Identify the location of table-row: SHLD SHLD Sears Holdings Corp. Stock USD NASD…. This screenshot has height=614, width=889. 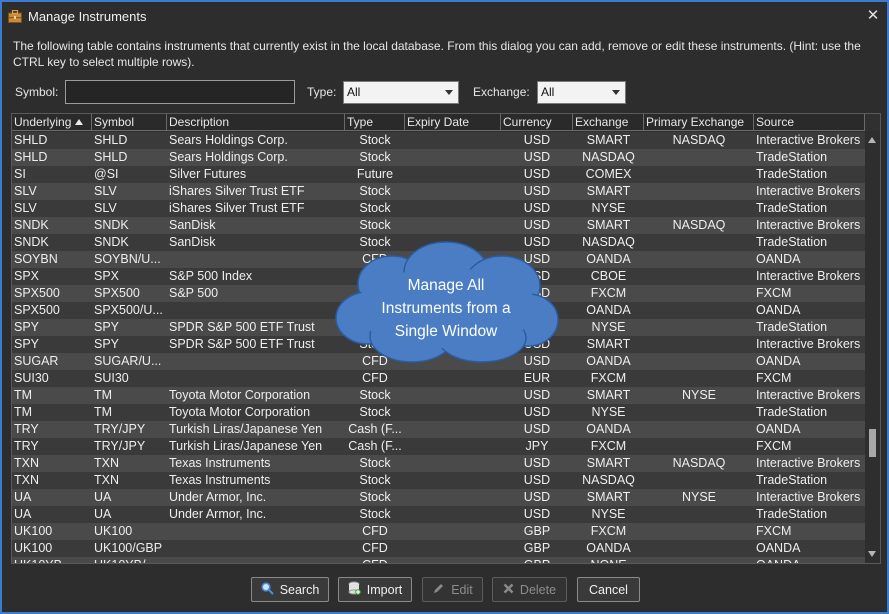
(438, 157).